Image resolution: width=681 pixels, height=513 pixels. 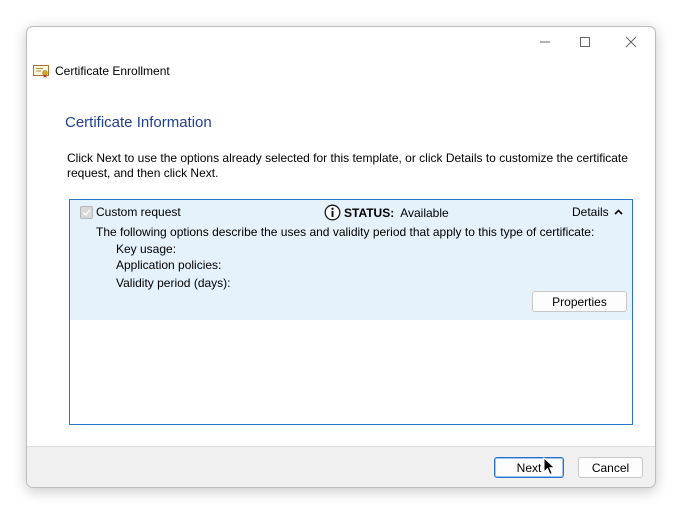 What do you see at coordinates (41, 71) in the screenshot?
I see `certificate-icon` at bounding box center [41, 71].